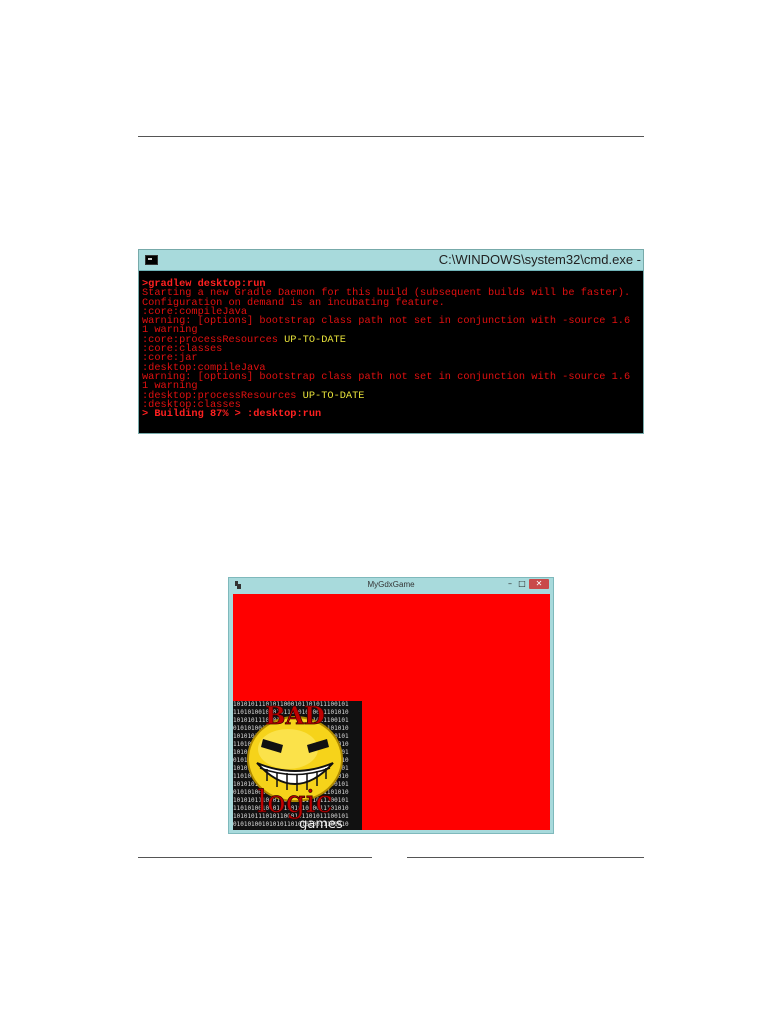  What do you see at coordinates (391, 260) in the screenshot?
I see `cmd-titlebar: C:\WINDOWS\system32\cmd.exe -` at bounding box center [391, 260].